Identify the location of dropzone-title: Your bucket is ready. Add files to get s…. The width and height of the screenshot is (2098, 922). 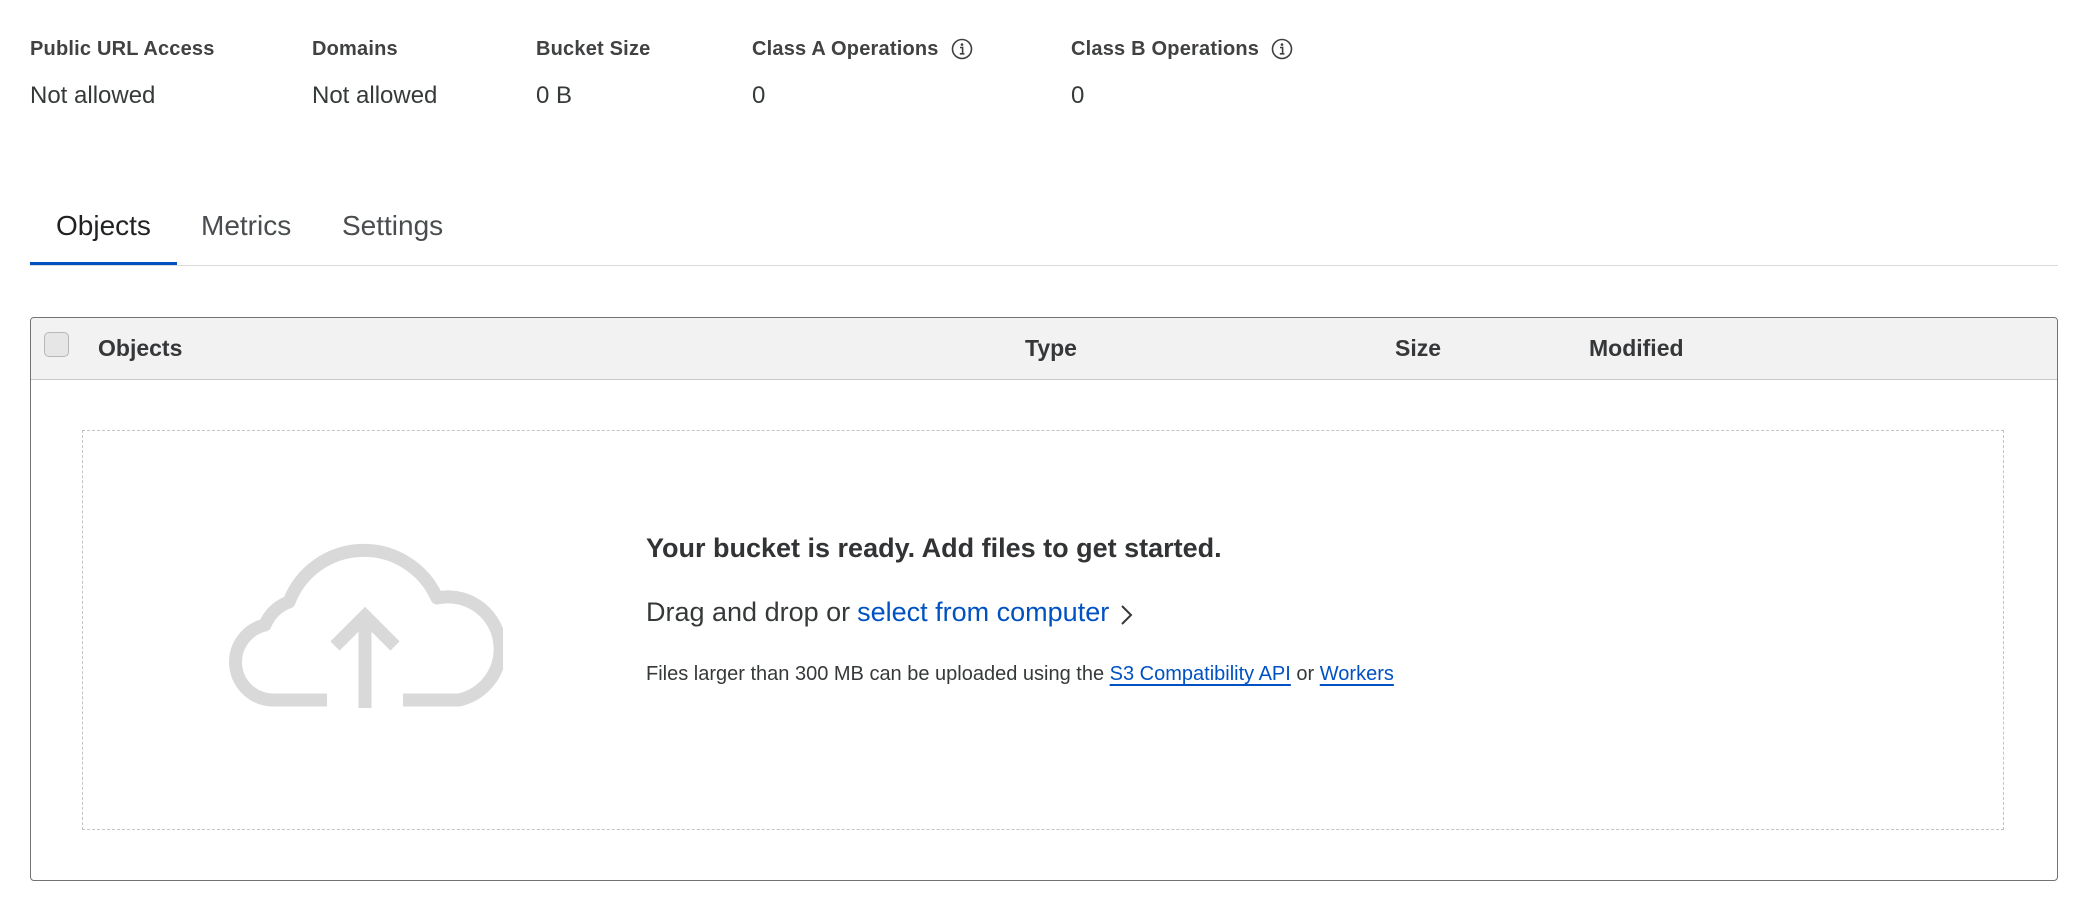
(934, 548).